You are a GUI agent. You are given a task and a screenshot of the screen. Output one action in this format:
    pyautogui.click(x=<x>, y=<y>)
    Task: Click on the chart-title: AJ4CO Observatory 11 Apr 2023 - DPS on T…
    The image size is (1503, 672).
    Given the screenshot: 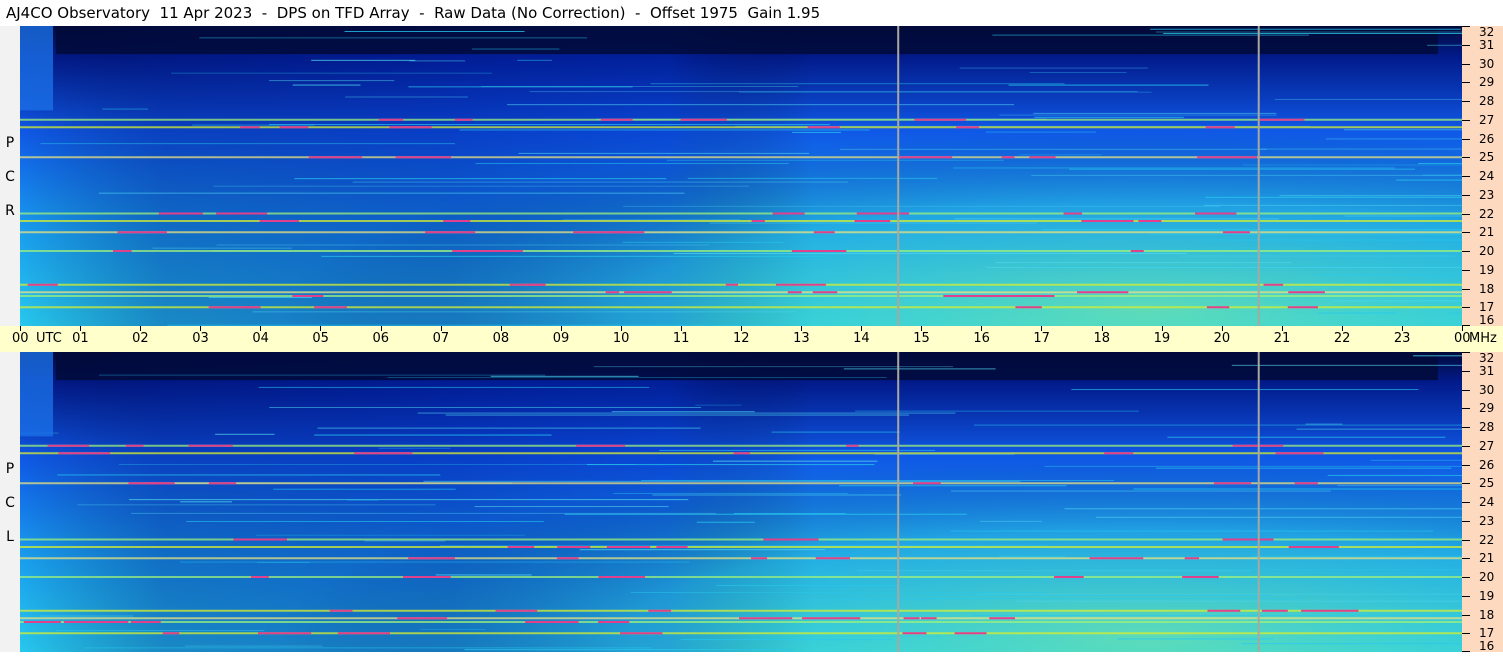 What is the action you would take?
    pyautogui.click(x=413, y=13)
    